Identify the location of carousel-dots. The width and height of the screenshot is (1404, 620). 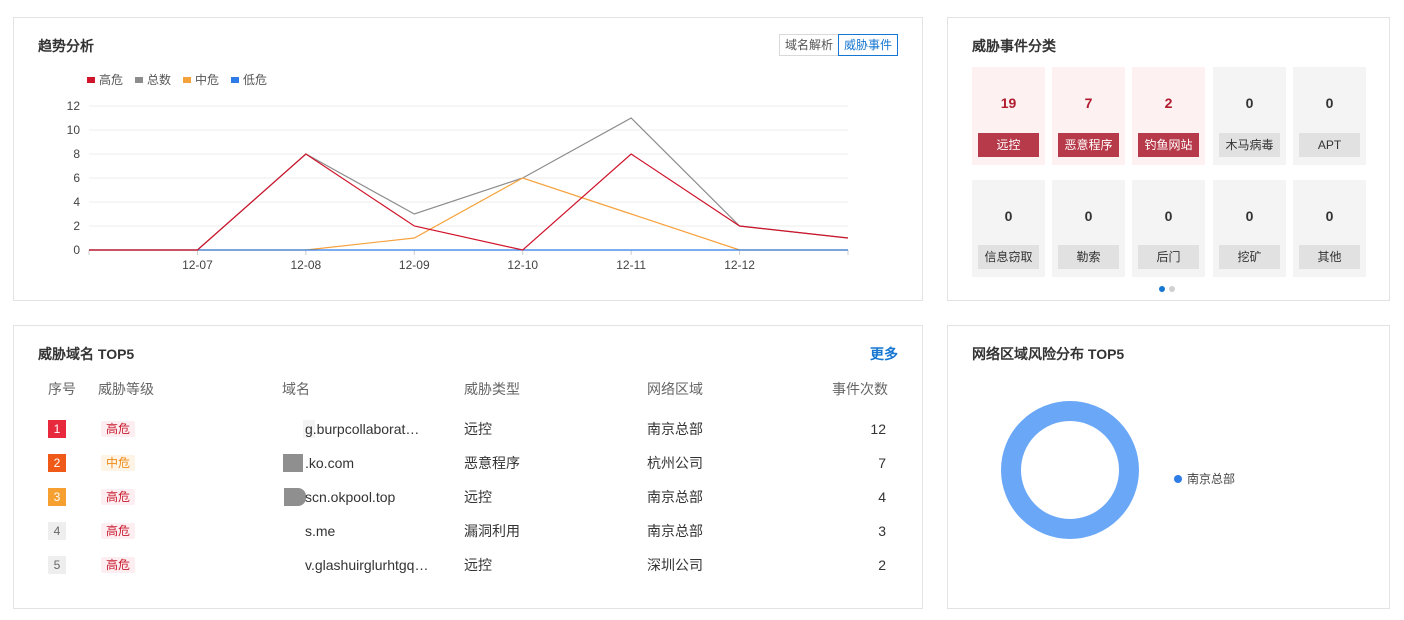
(1169, 289).